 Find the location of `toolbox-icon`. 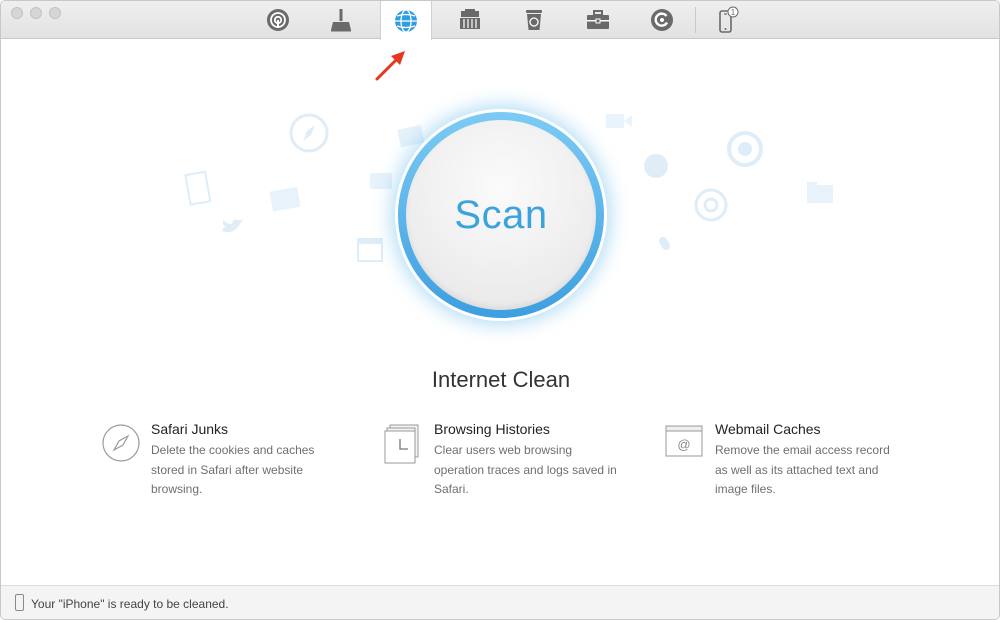

toolbox-icon is located at coordinates (598, 19).